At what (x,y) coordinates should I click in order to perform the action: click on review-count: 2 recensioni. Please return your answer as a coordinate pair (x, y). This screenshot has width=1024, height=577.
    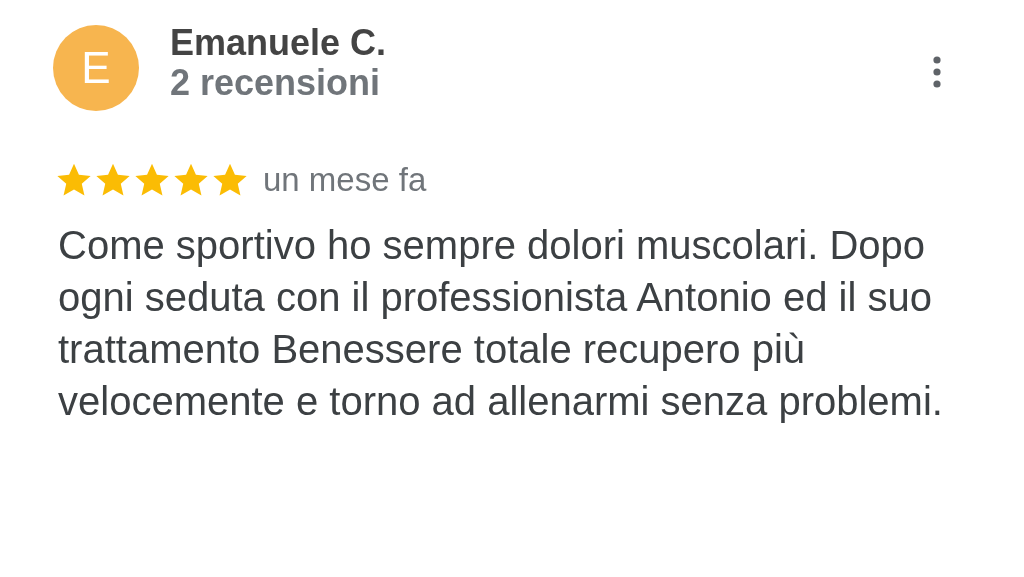
    Looking at the image, I should click on (276, 83).